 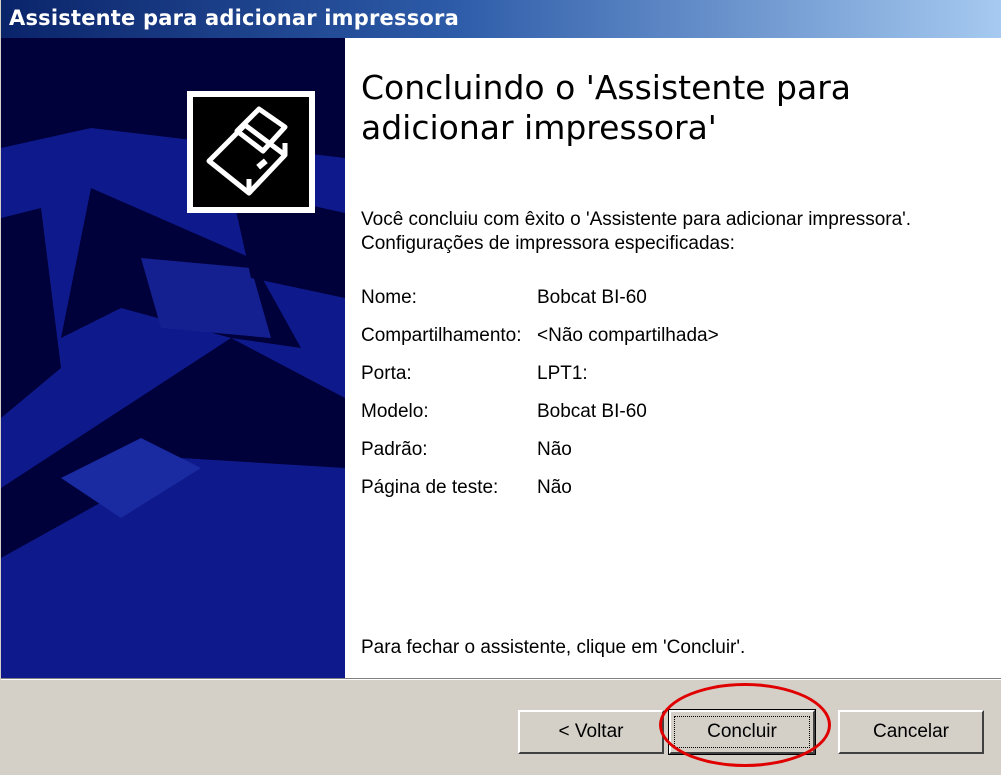 I want to click on button-bar: < Voltar Concluir Cancelar, so click(x=501, y=727).